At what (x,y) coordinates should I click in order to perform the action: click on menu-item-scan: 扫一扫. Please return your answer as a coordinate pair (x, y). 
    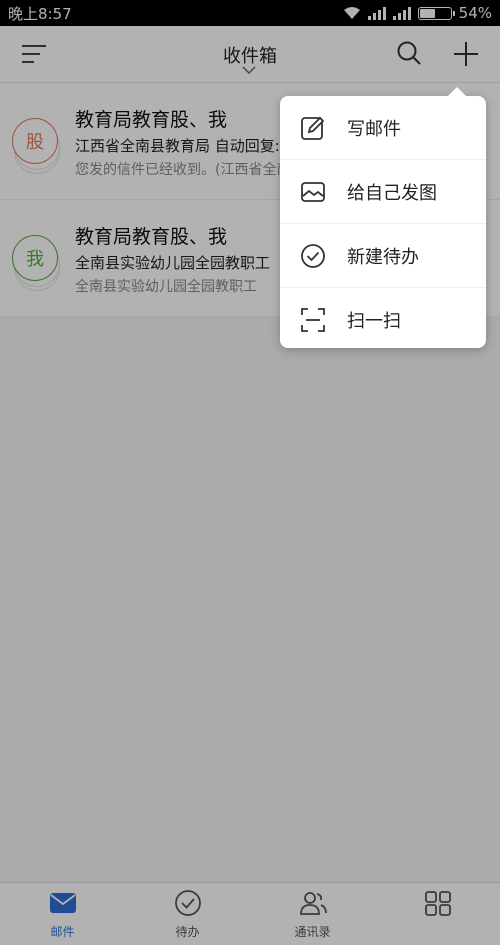
    Looking at the image, I should click on (383, 319).